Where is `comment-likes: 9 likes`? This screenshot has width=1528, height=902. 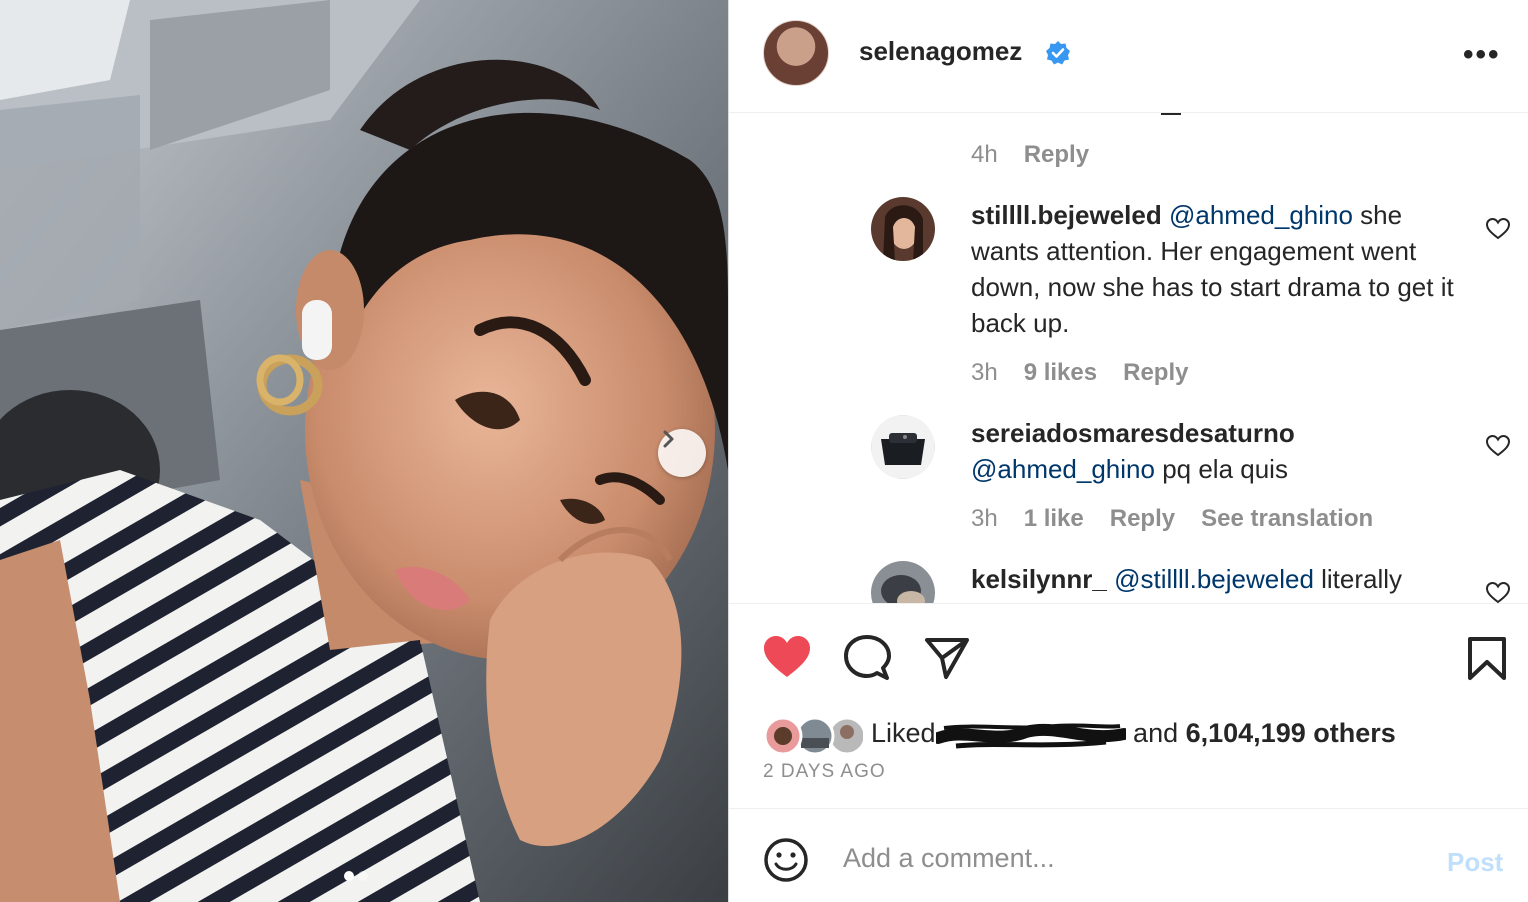 comment-likes: 9 likes is located at coordinates (1060, 373).